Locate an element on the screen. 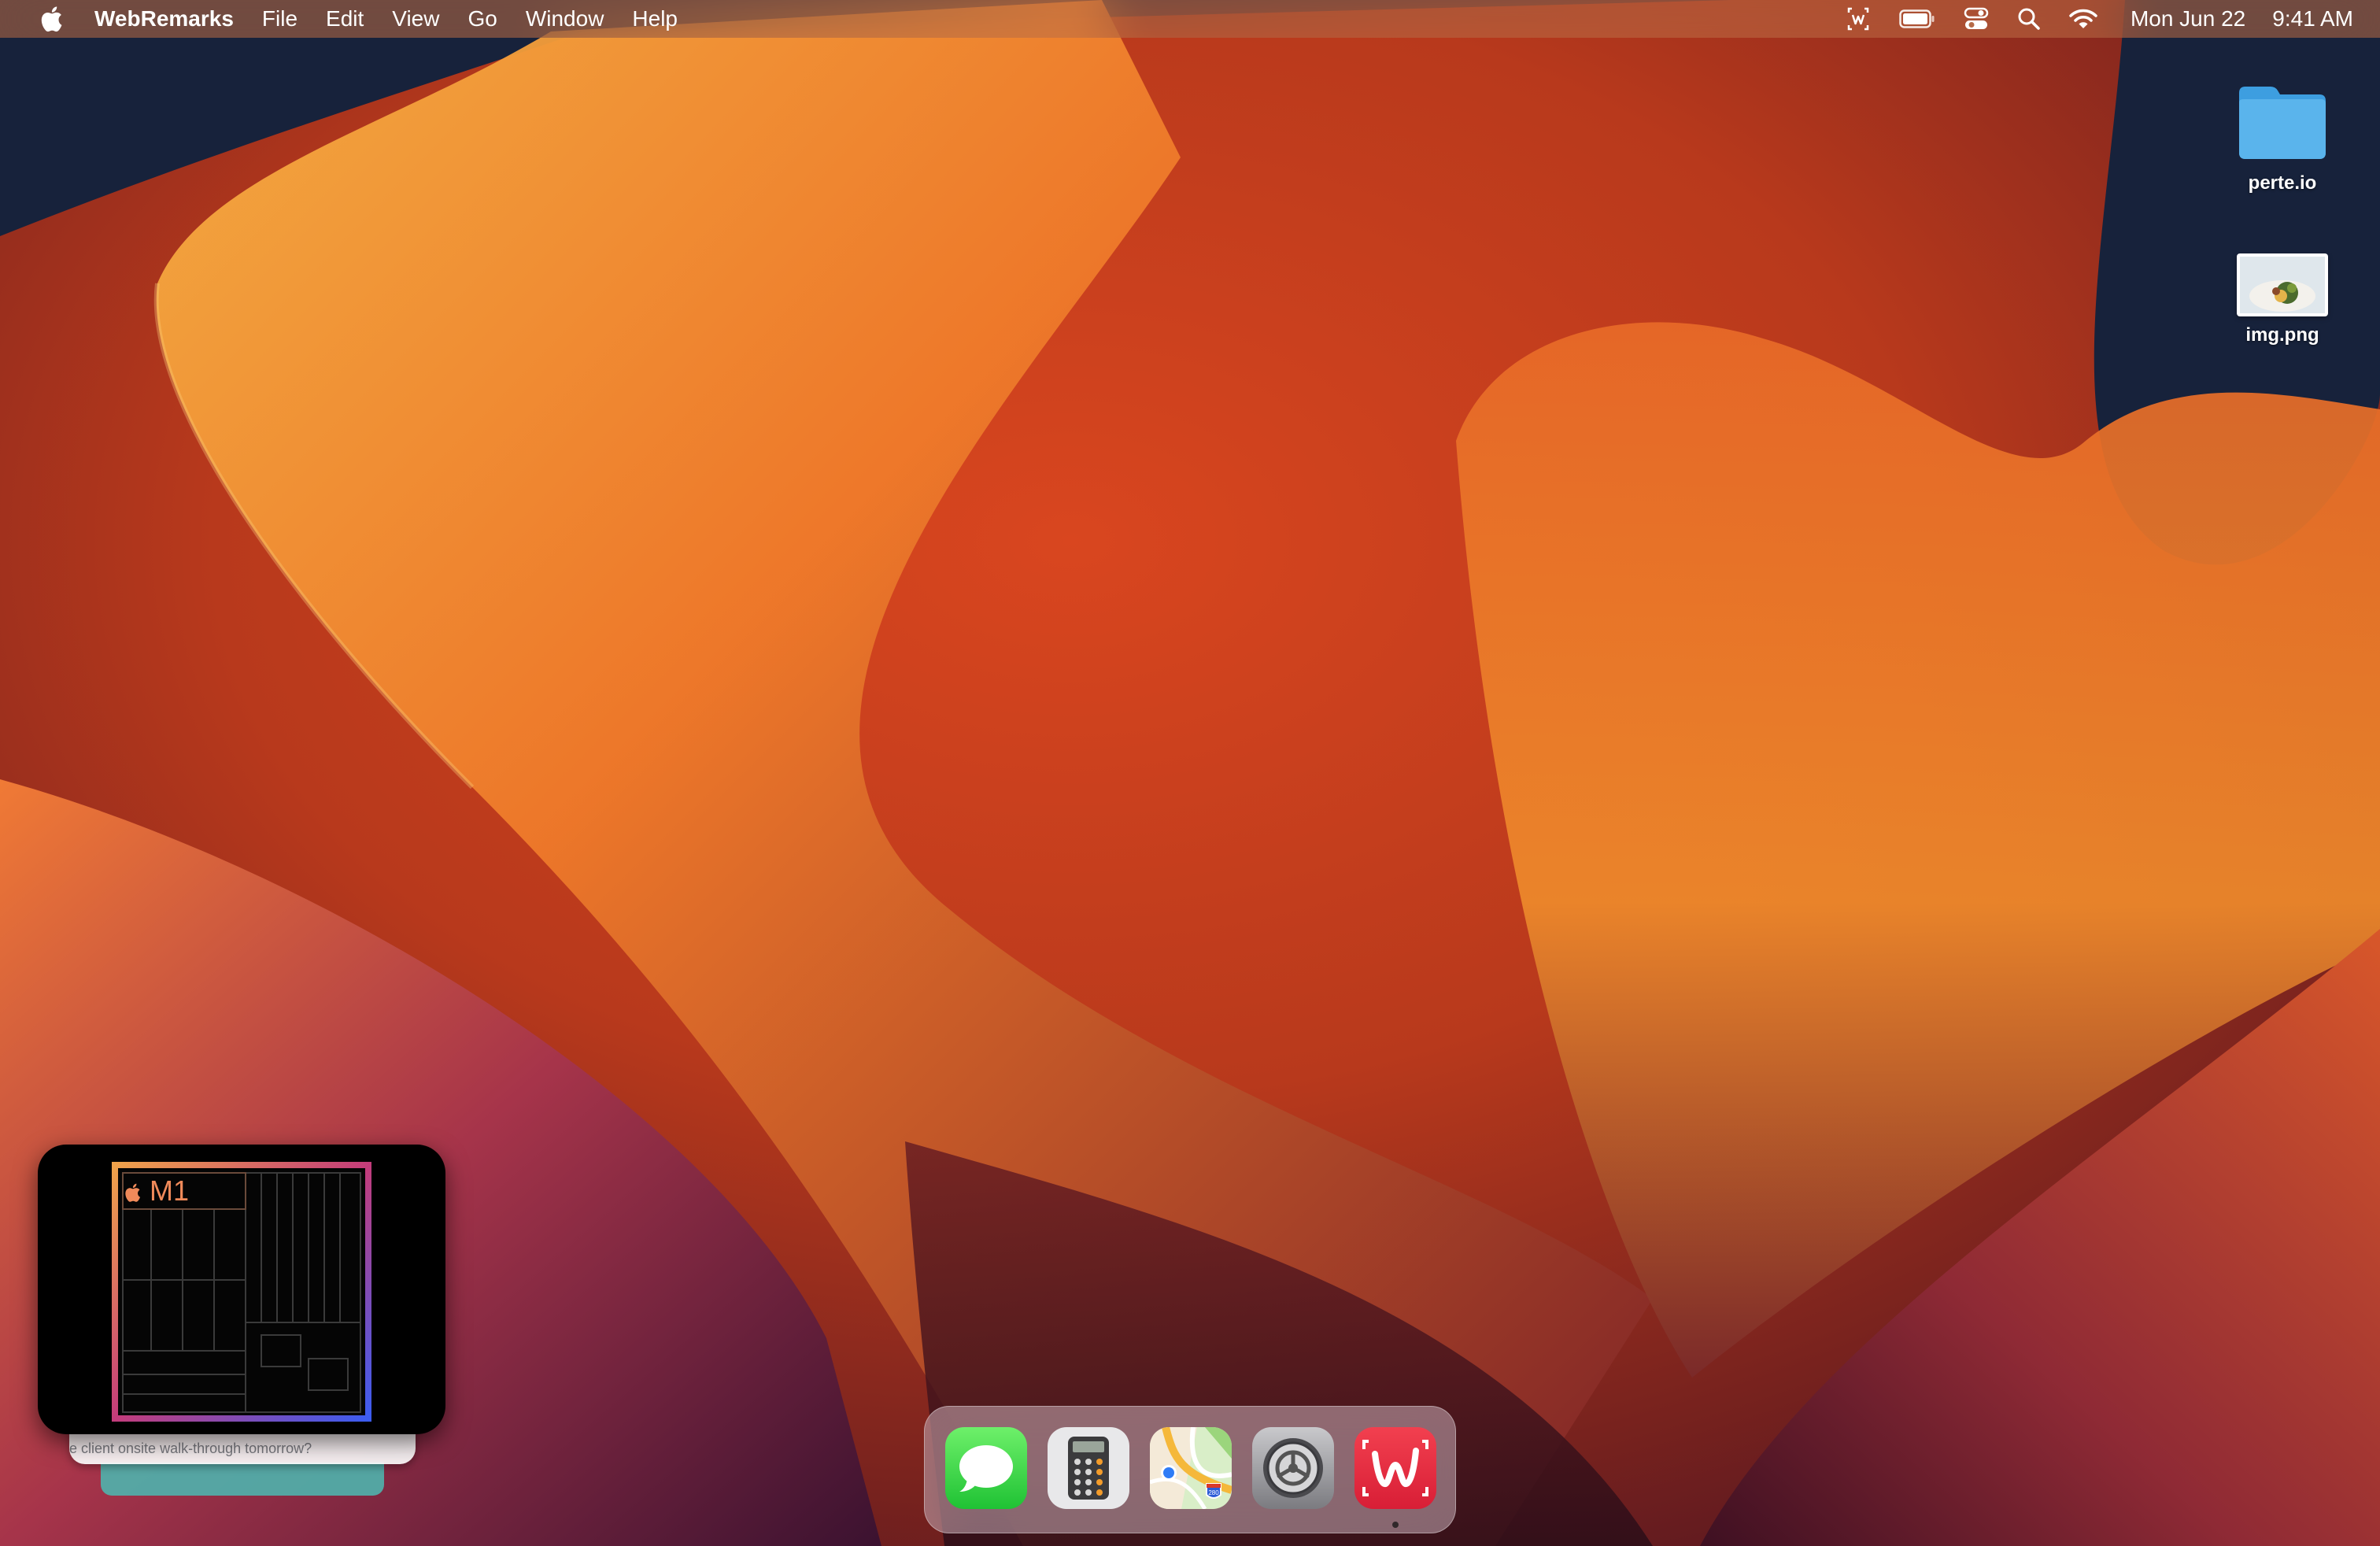 This screenshot has width=2380, height=1546. calculator-icon is located at coordinates (1088, 1468).